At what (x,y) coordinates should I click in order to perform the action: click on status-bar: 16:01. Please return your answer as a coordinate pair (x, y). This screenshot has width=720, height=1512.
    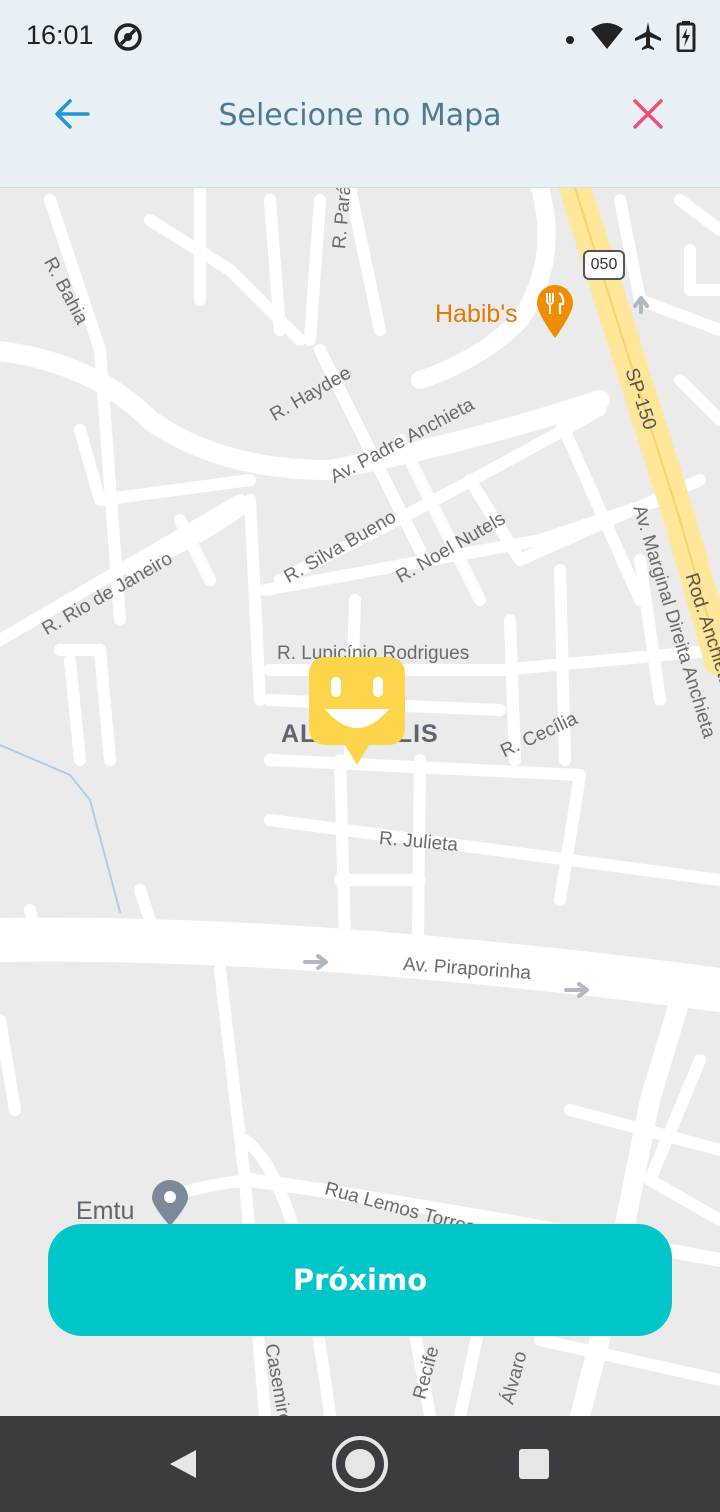
    Looking at the image, I should click on (360, 36).